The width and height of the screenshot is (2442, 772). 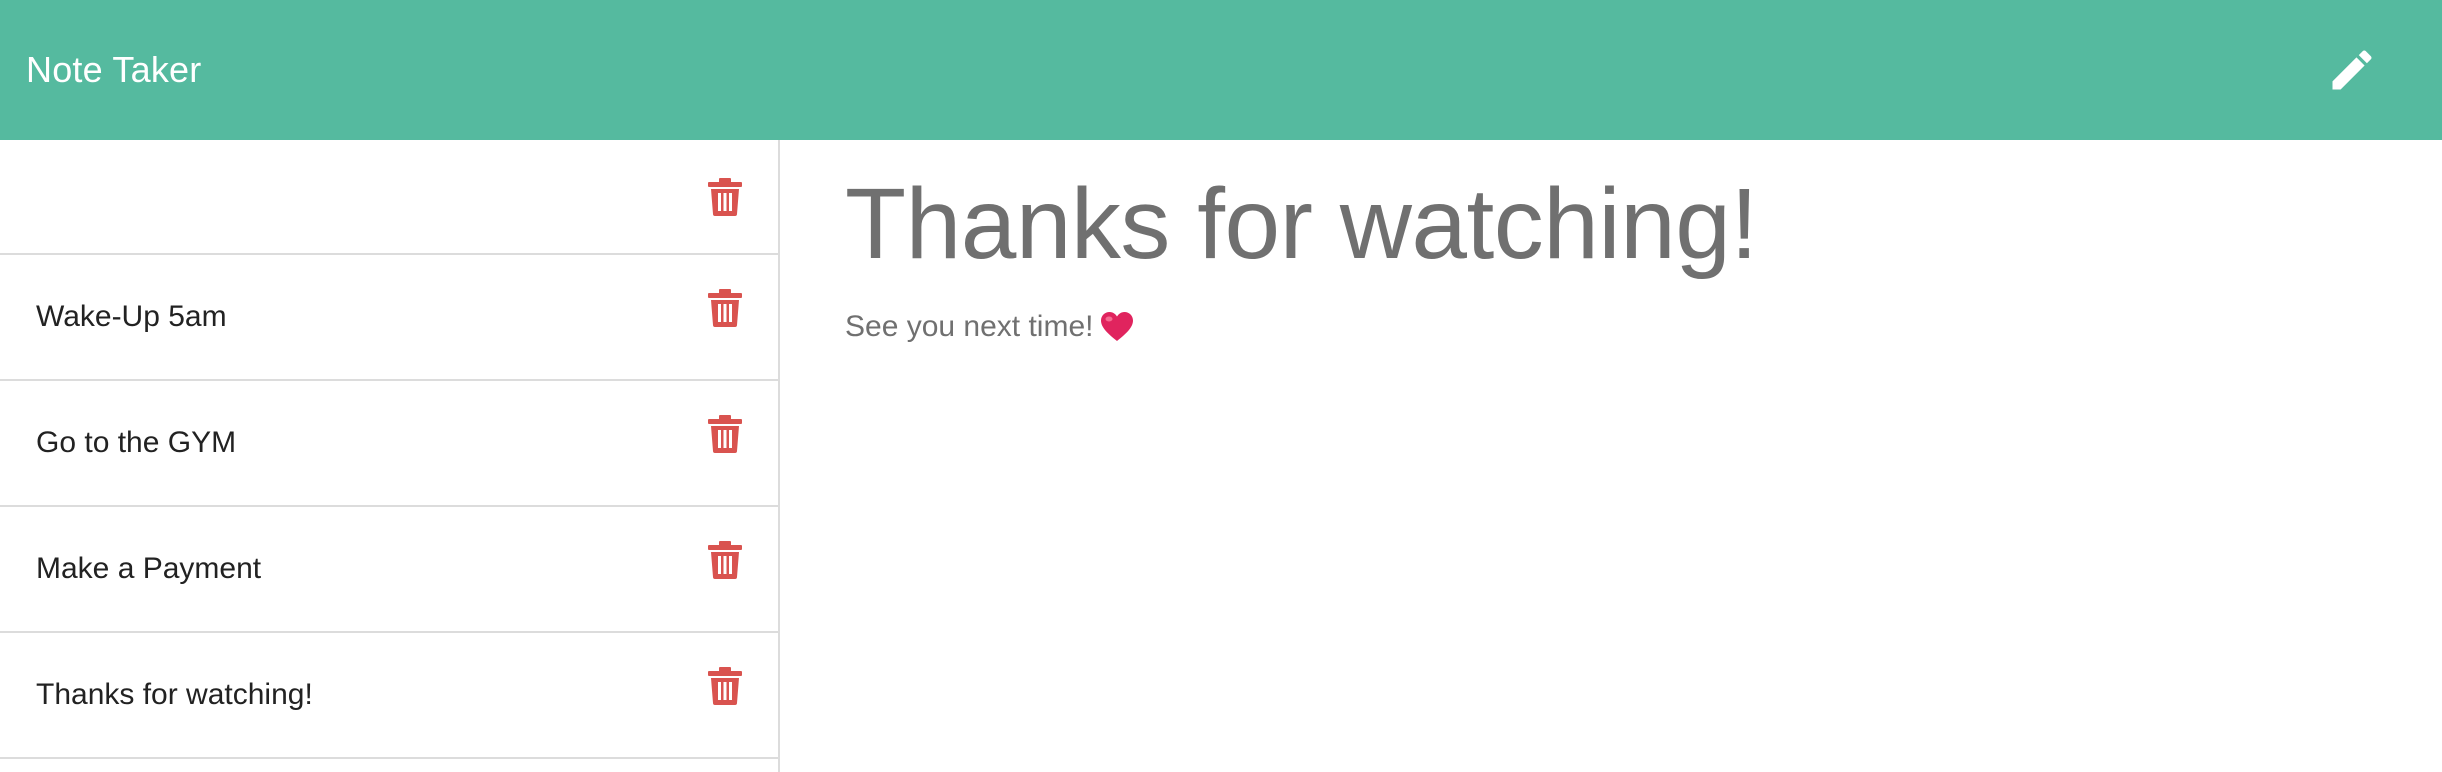 What do you see at coordinates (113, 70) in the screenshot?
I see `brand-title: Note Taker` at bounding box center [113, 70].